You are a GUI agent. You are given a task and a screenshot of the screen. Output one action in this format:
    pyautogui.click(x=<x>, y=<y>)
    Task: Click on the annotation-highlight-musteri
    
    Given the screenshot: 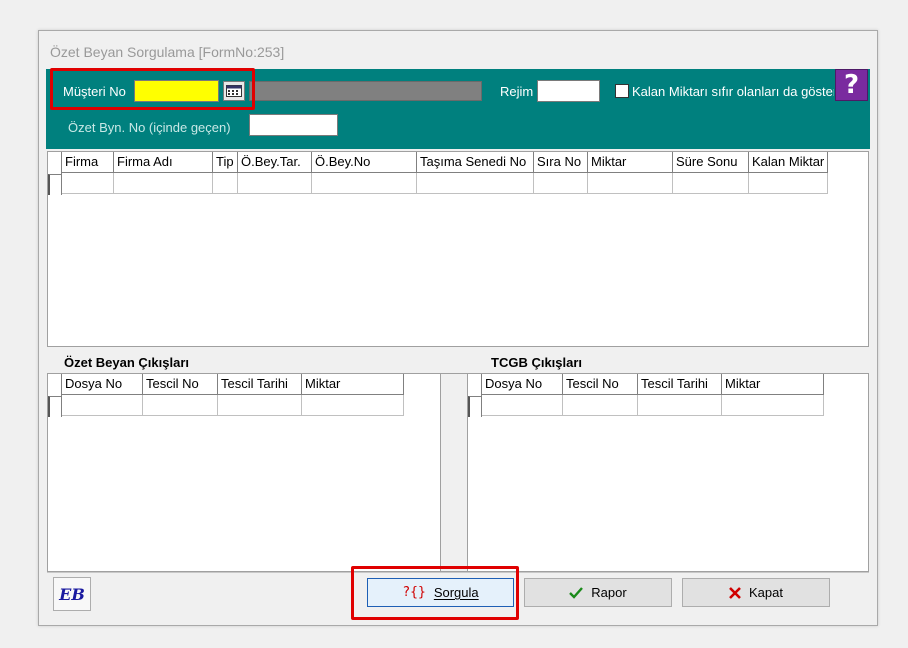 What is the action you would take?
    pyautogui.click(x=152, y=89)
    